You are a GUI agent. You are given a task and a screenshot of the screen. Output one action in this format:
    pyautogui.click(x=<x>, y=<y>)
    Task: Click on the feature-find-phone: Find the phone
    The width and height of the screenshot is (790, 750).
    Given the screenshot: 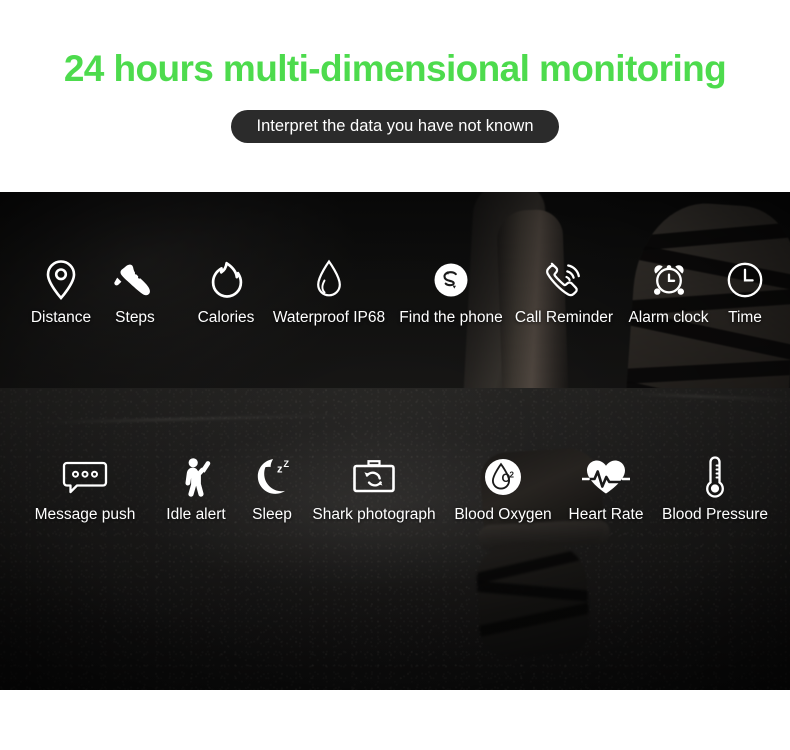 What is the action you would take?
    pyautogui.click(x=451, y=290)
    